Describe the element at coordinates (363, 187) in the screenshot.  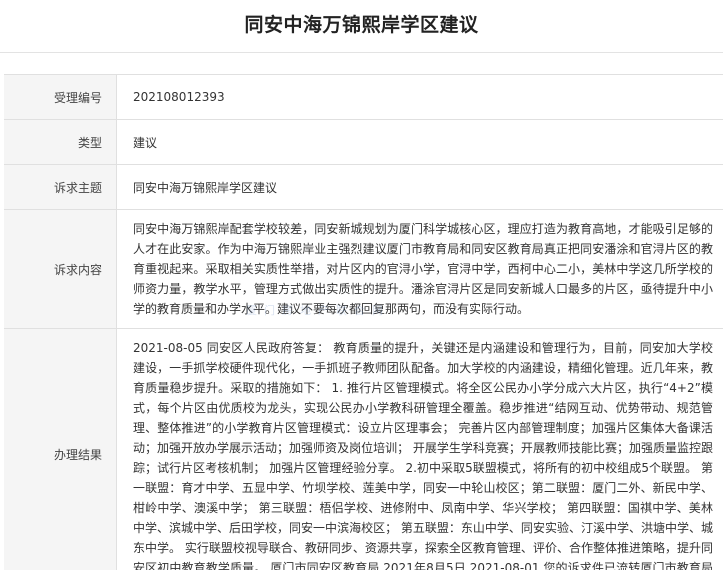
I see `row-subject: 诉求主题 同安中海万锦熙岸学区建议` at that location.